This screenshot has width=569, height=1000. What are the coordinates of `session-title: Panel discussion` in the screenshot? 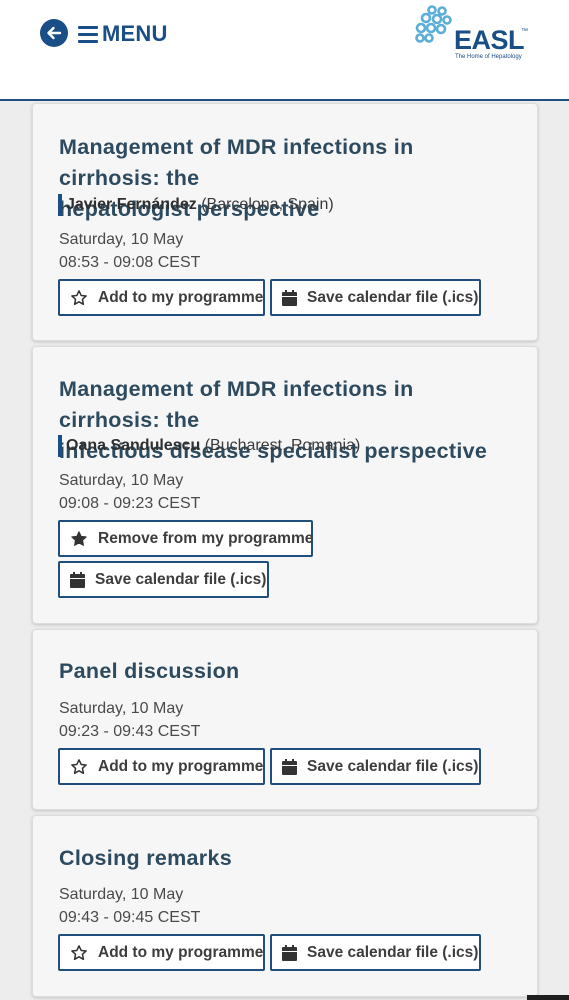 It's located at (289, 671).